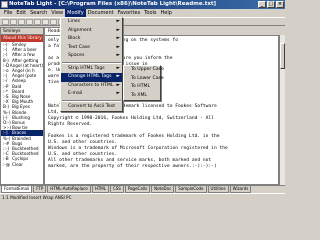  I want to click on menu-edit: Edit, so click(21, 13).